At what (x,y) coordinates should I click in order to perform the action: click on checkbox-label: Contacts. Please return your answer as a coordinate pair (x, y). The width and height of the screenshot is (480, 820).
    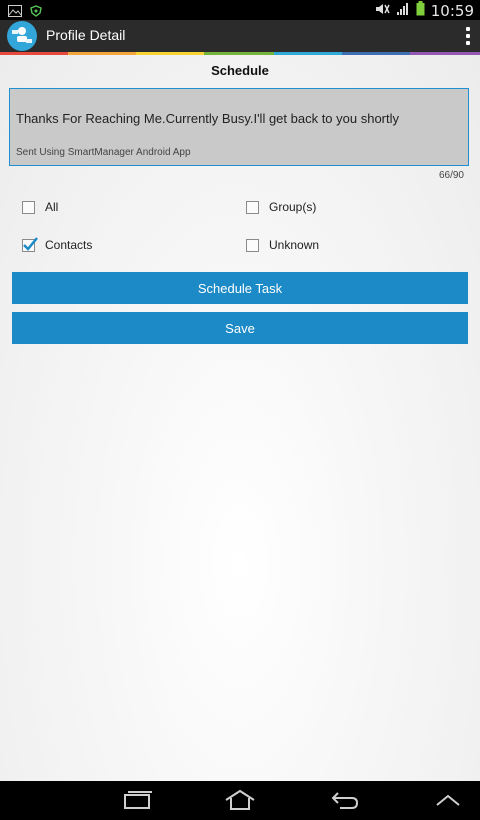
    Looking at the image, I should click on (69, 245).